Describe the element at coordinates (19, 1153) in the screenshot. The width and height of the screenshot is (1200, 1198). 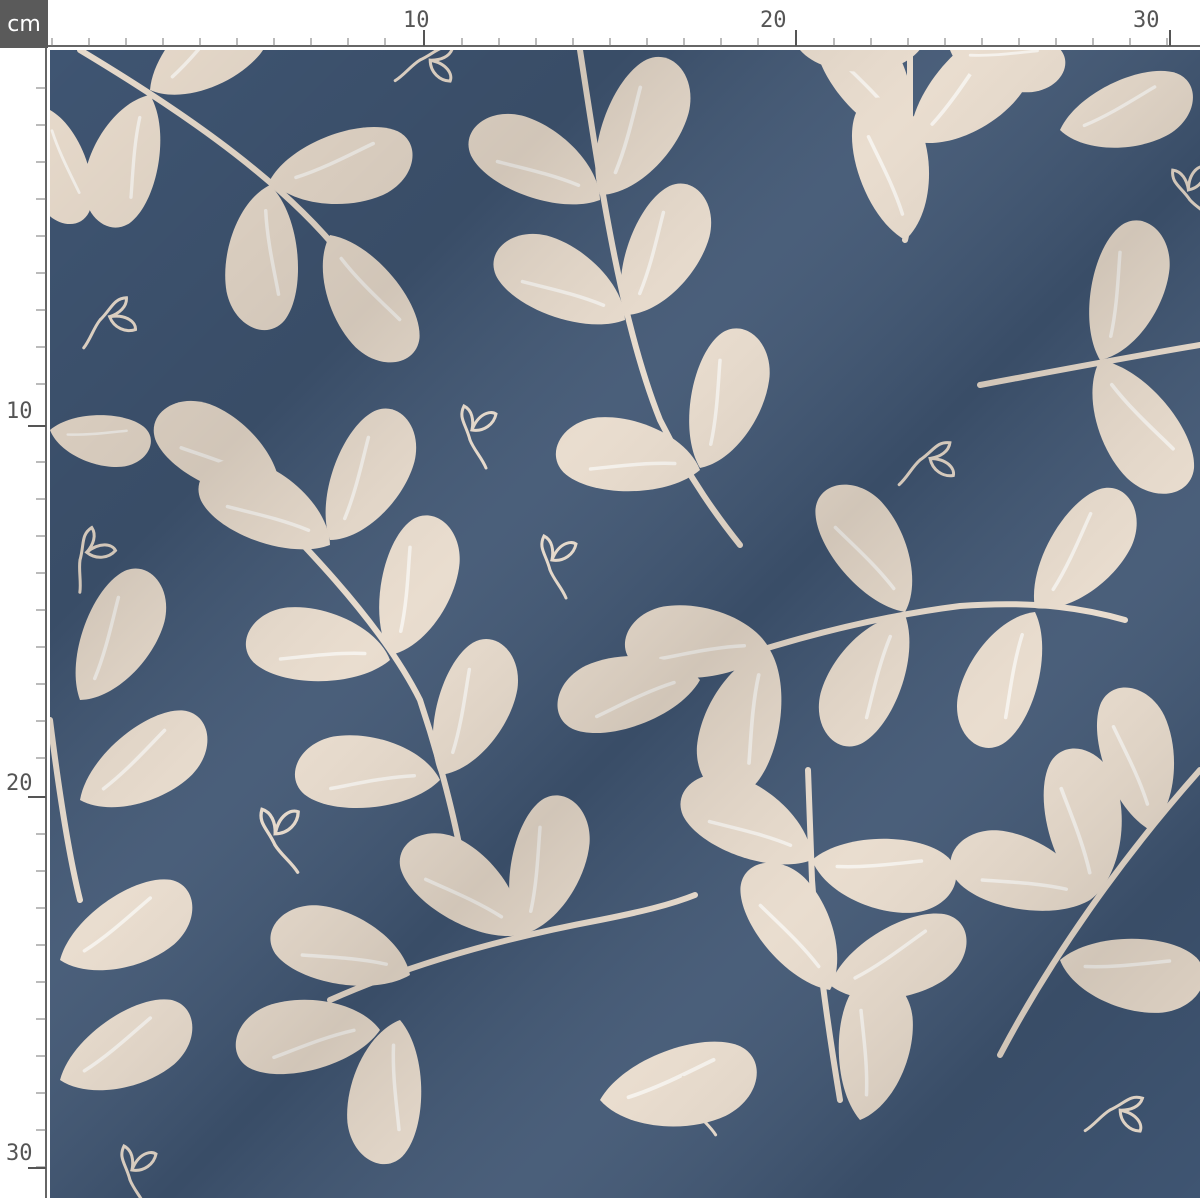
I see `left-ruler-label-30: 30` at that location.